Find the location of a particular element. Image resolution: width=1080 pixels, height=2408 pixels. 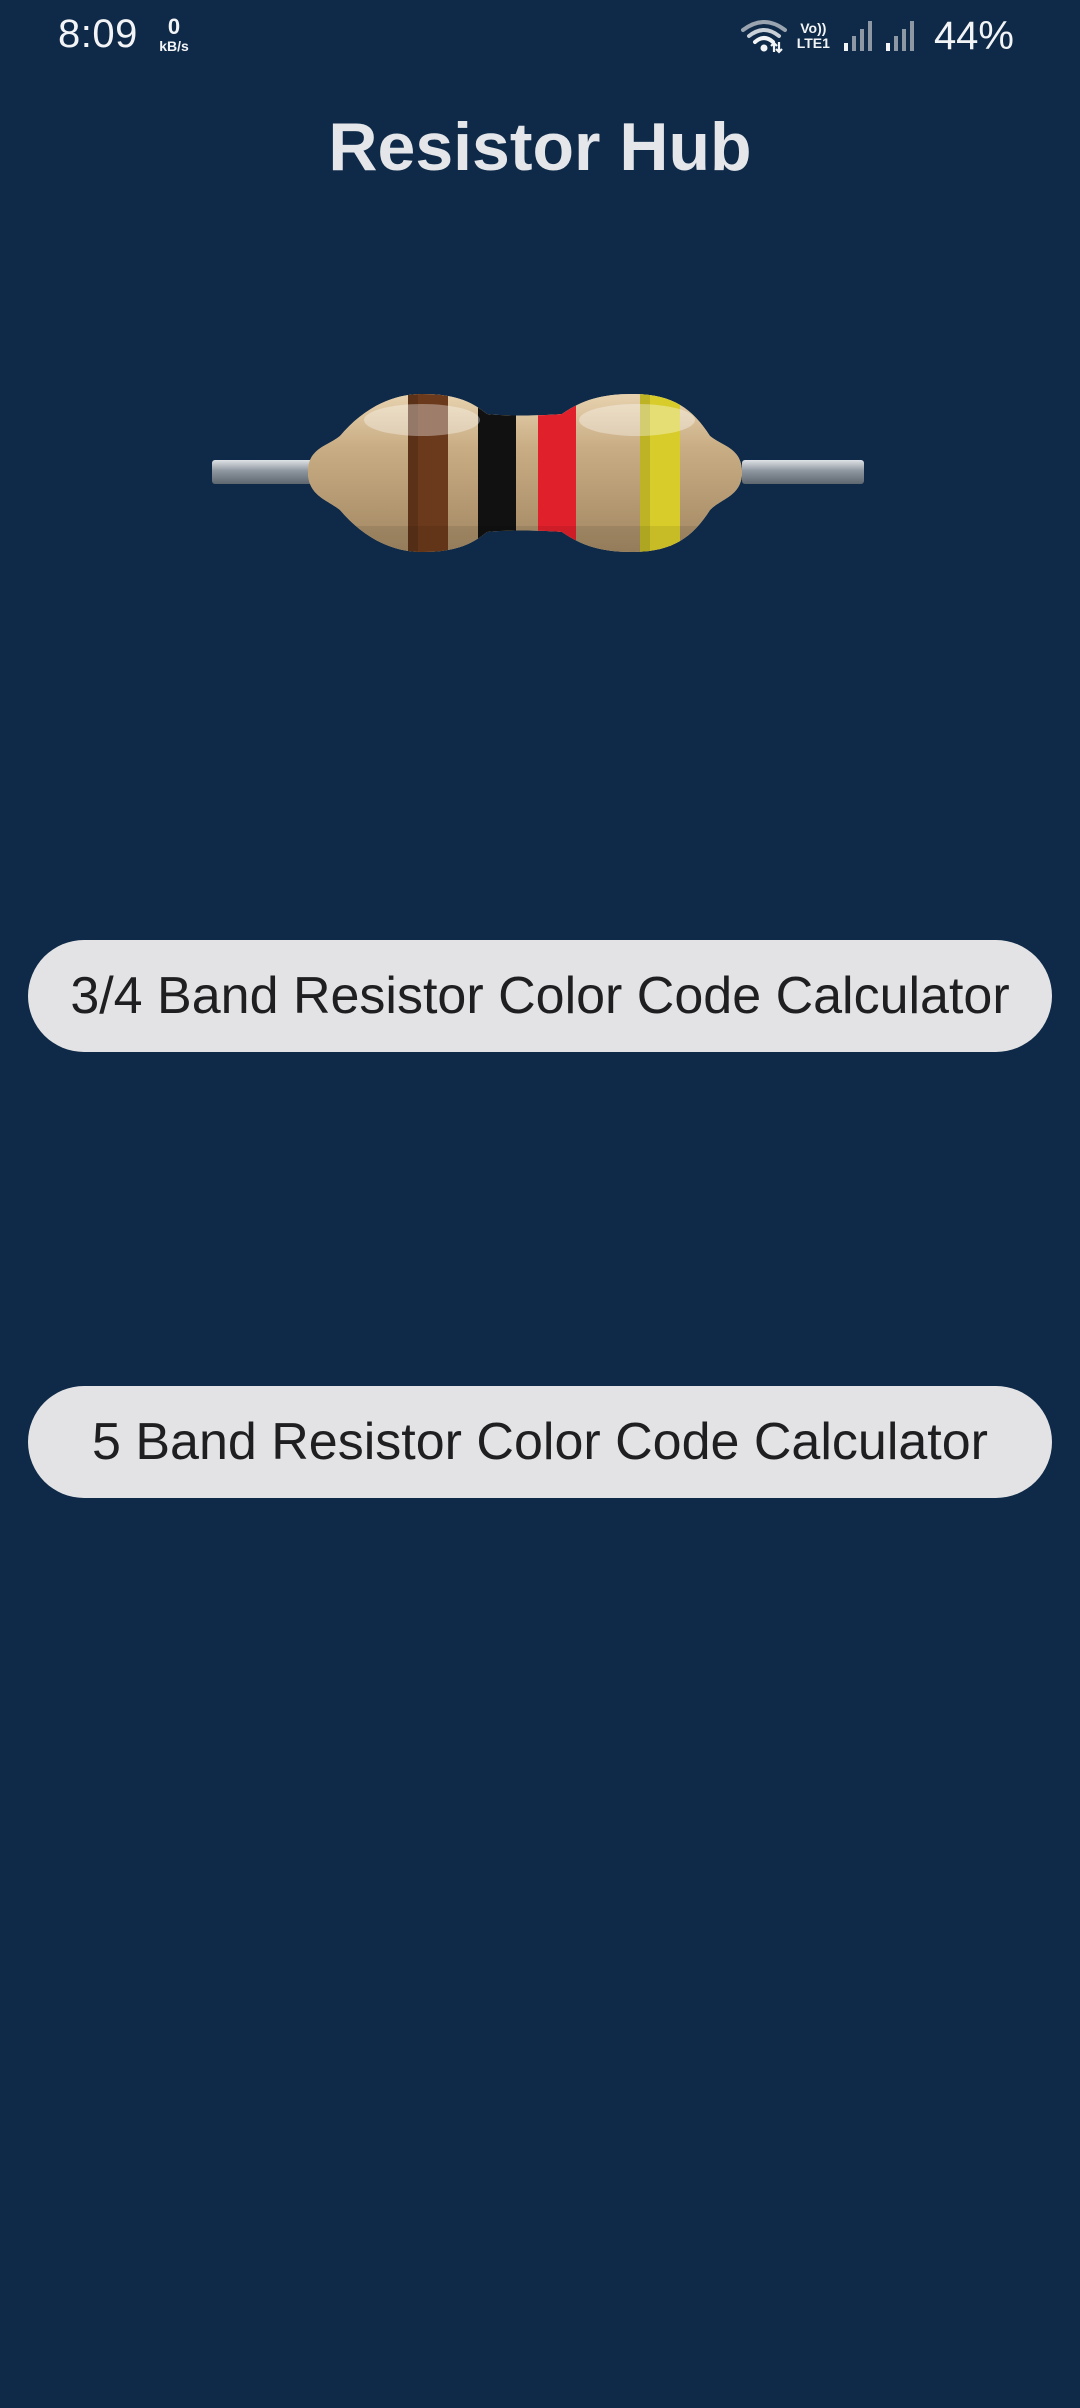

volte-top: Vo)) is located at coordinates (813, 28).